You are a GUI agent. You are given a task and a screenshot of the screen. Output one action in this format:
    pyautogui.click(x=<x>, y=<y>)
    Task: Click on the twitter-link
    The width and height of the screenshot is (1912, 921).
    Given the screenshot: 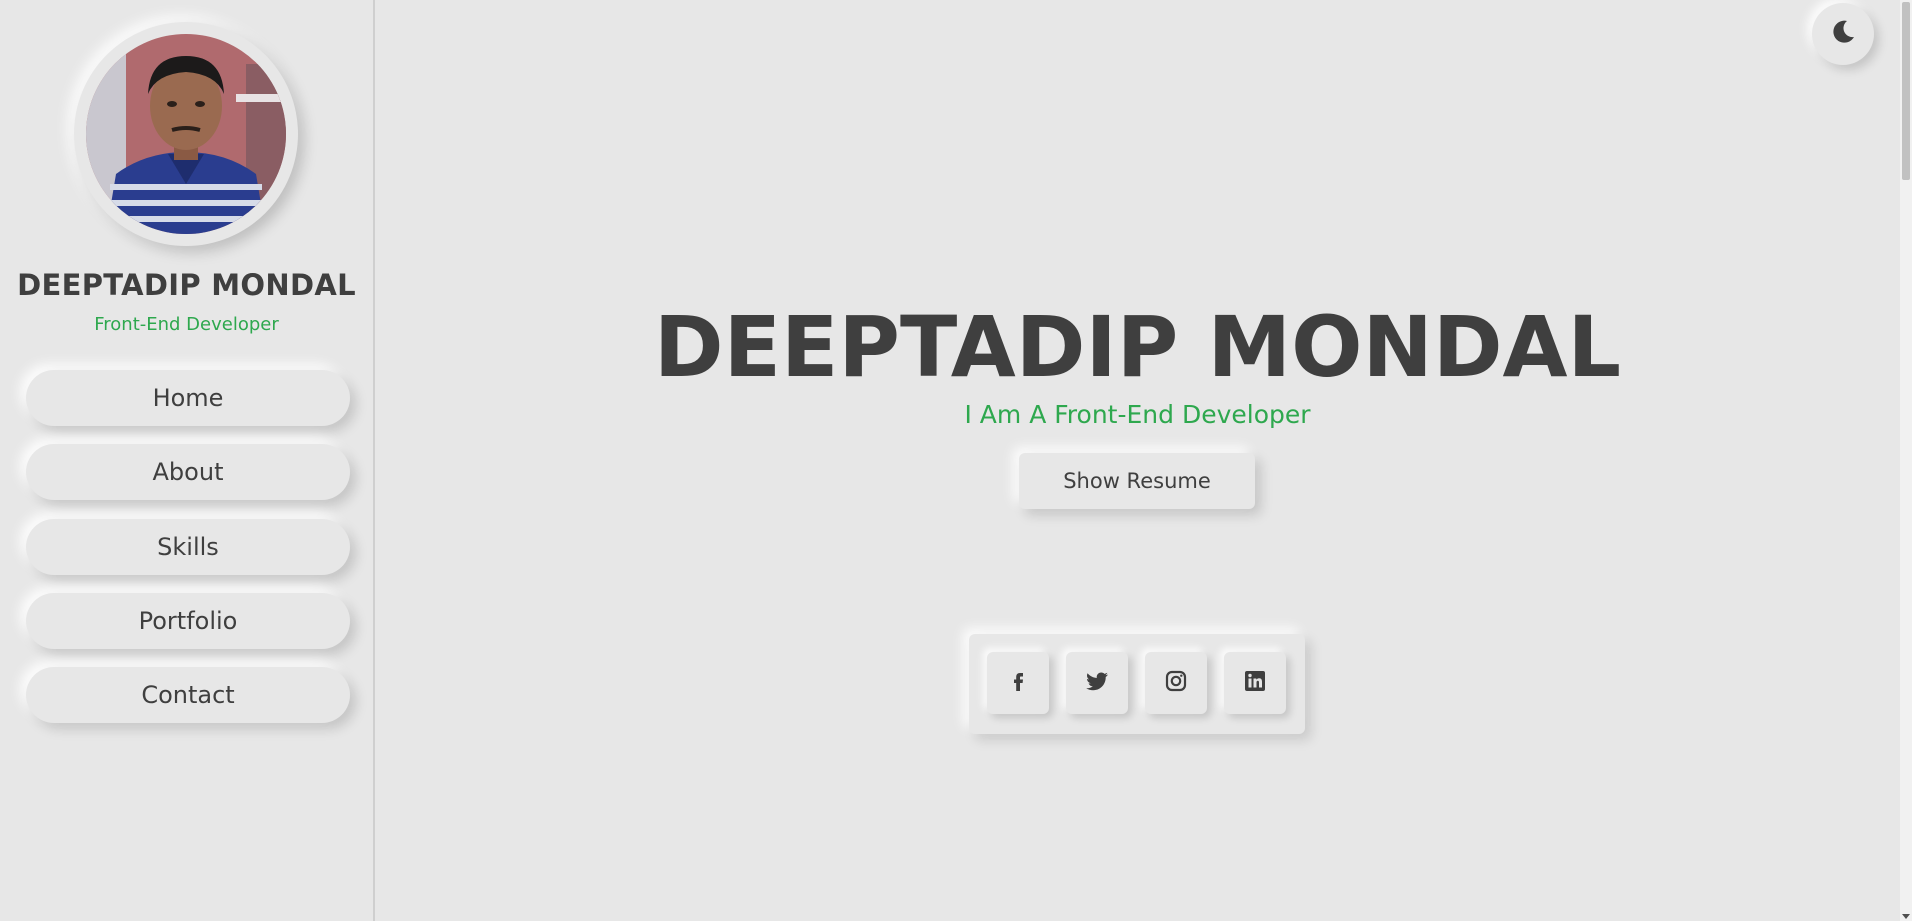 What is the action you would take?
    pyautogui.click(x=1097, y=683)
    